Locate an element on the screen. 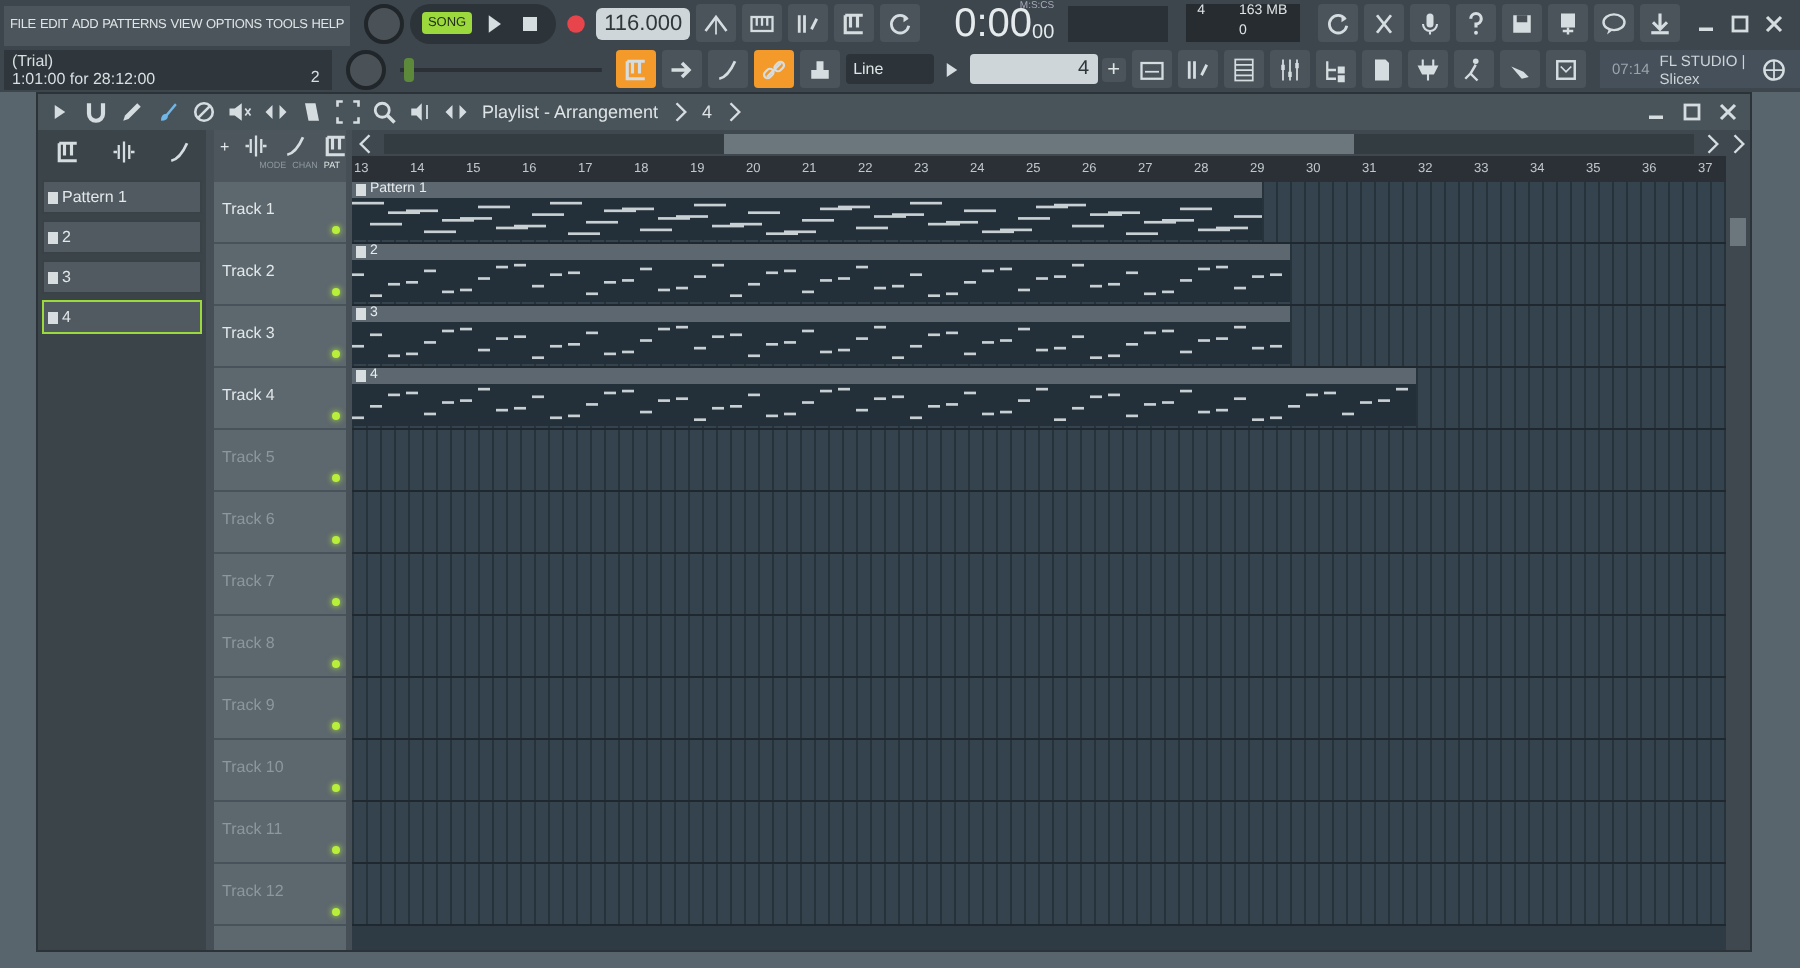  add-pattern-button: + is located at coordinates (1114, 69).